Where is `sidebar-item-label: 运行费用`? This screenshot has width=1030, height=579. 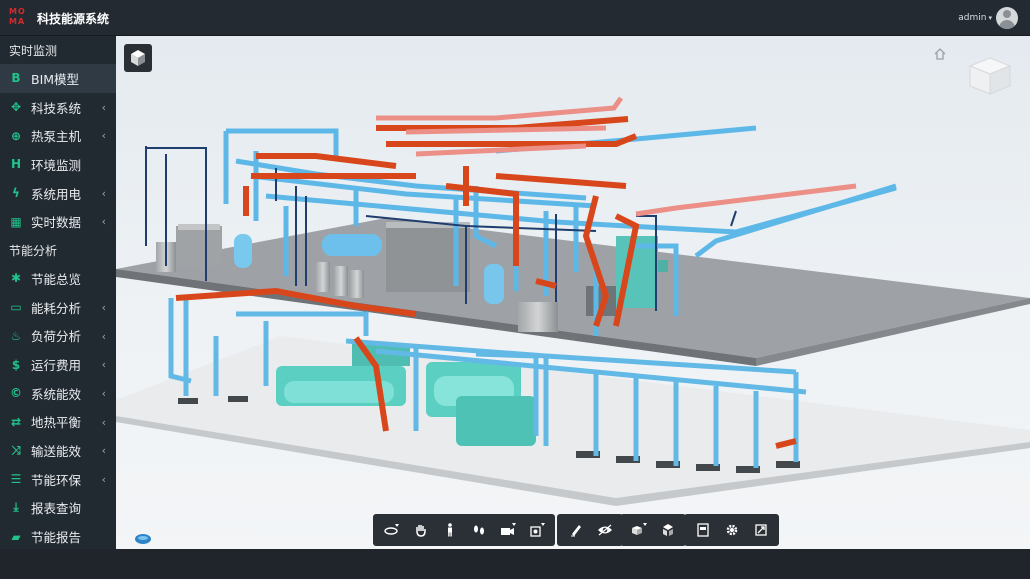
sidebar-item-label: 运行费用 is located at coordinates (56, 366).